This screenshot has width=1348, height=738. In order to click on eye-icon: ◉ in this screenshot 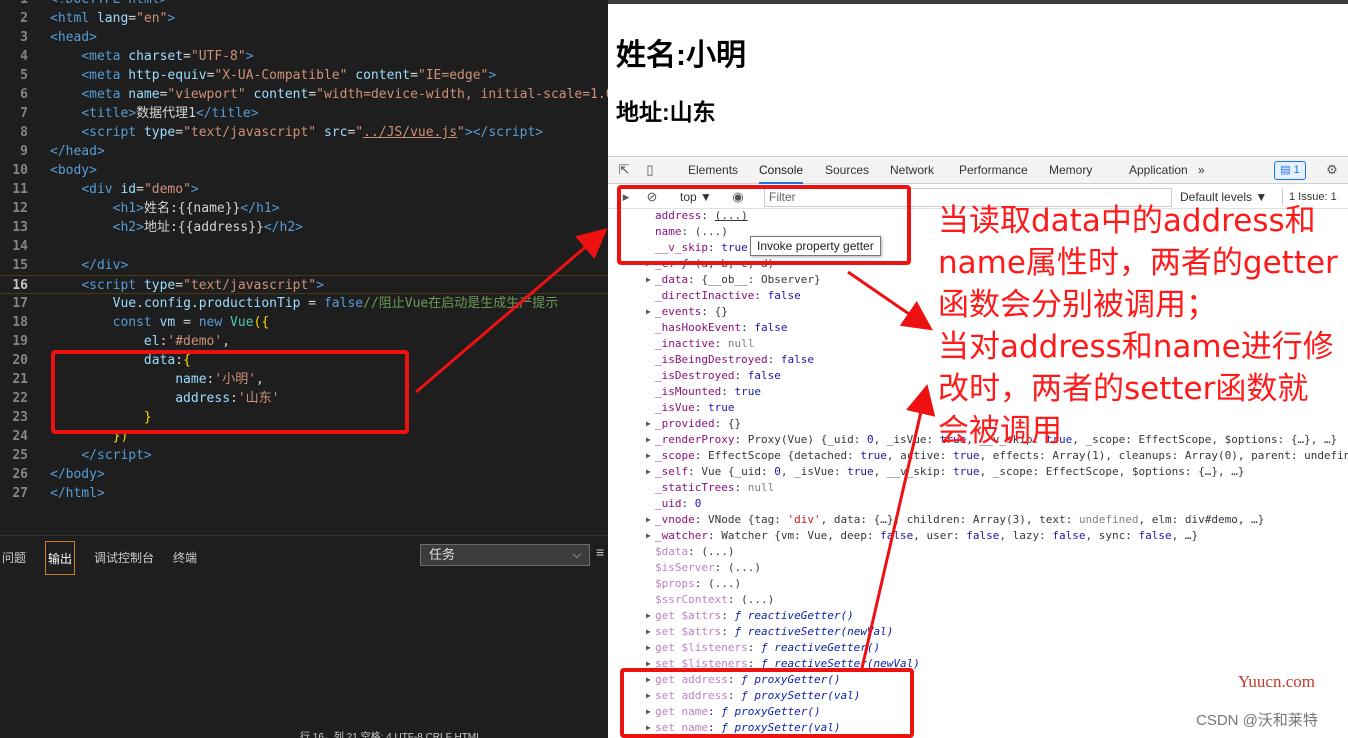, I will do `click(738, 197)`.